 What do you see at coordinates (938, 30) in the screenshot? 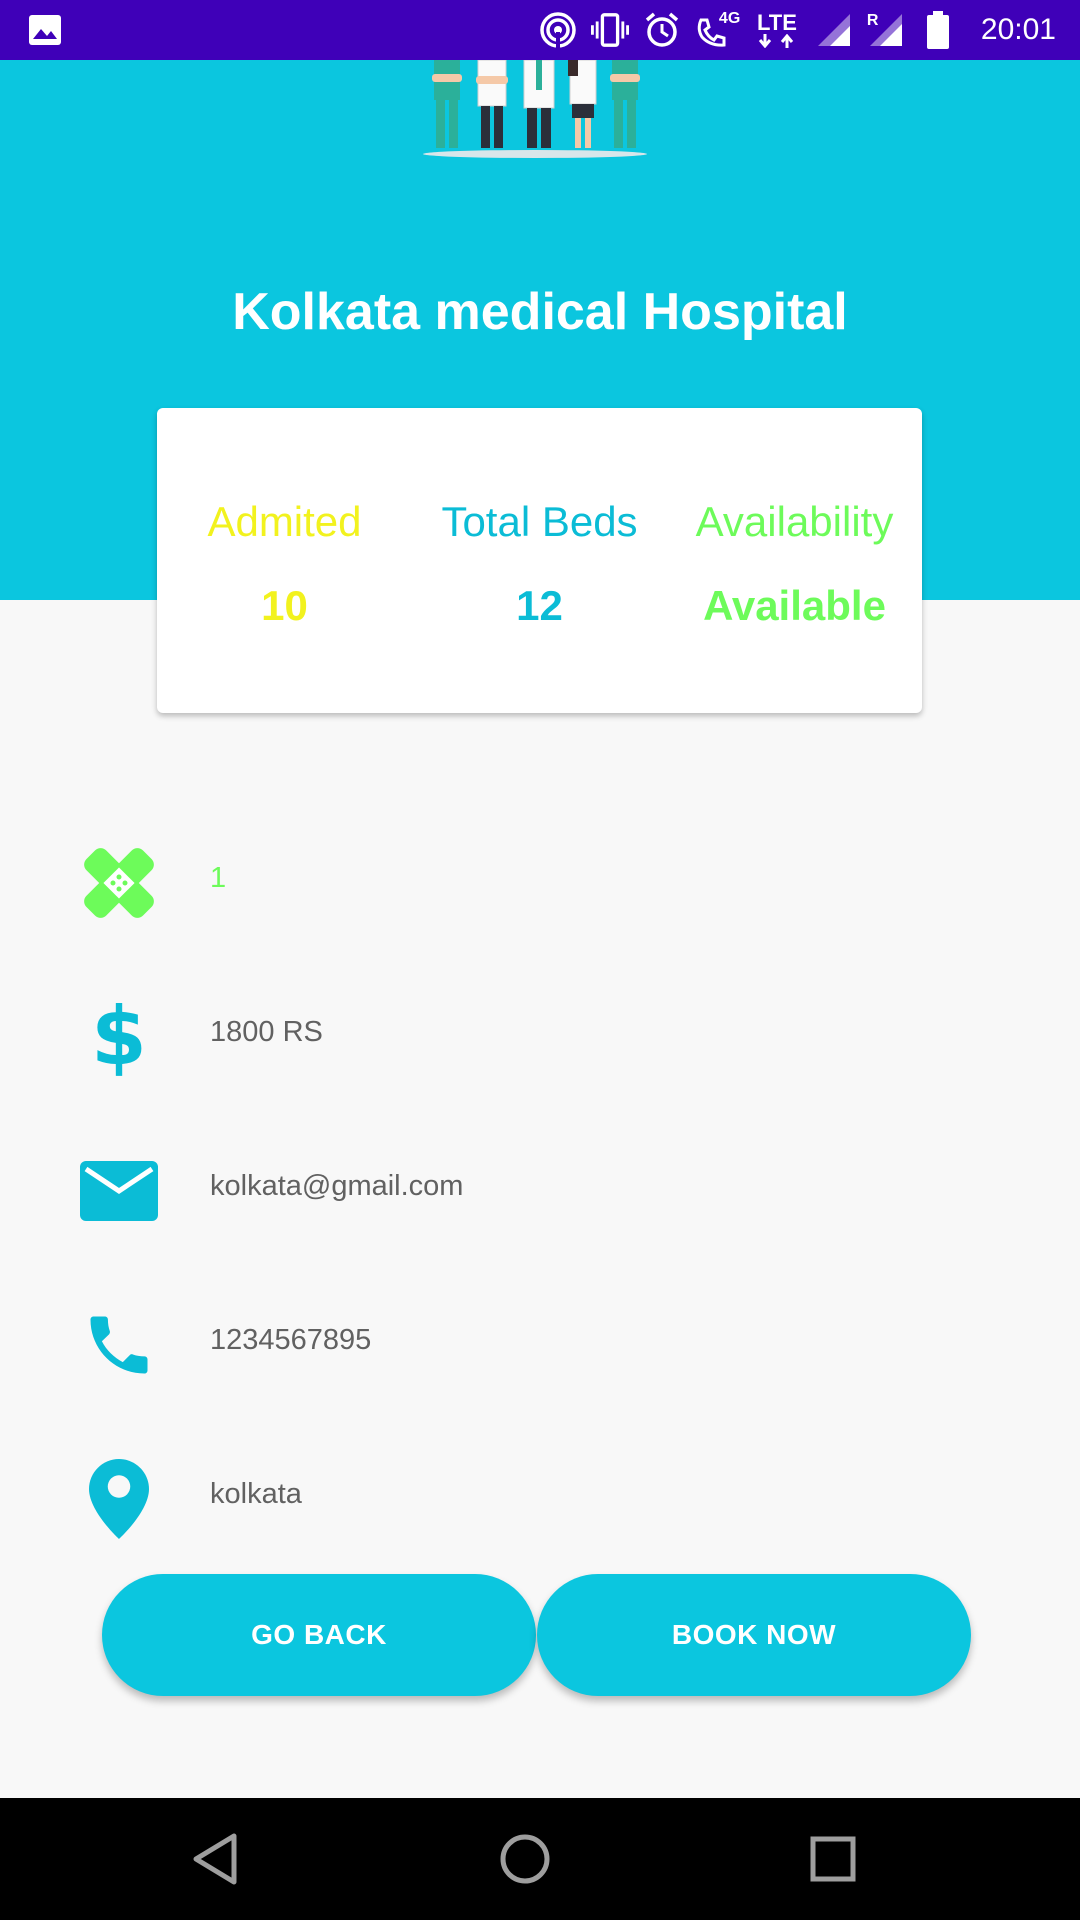
I see `battery-icon` at bounding box center [938, 30].